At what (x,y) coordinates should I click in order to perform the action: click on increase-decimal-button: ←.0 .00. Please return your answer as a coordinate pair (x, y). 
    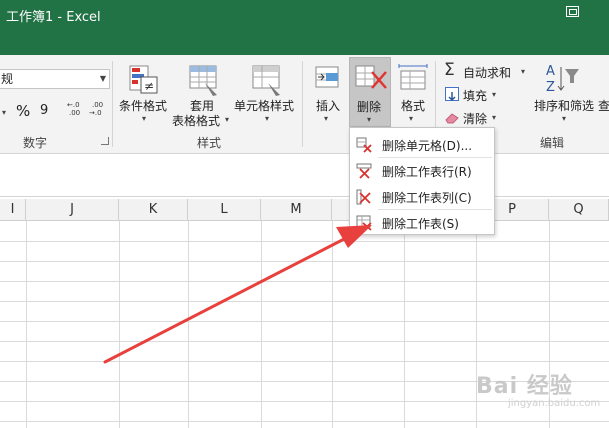
    Looking at the image, I should click on (76, 108).